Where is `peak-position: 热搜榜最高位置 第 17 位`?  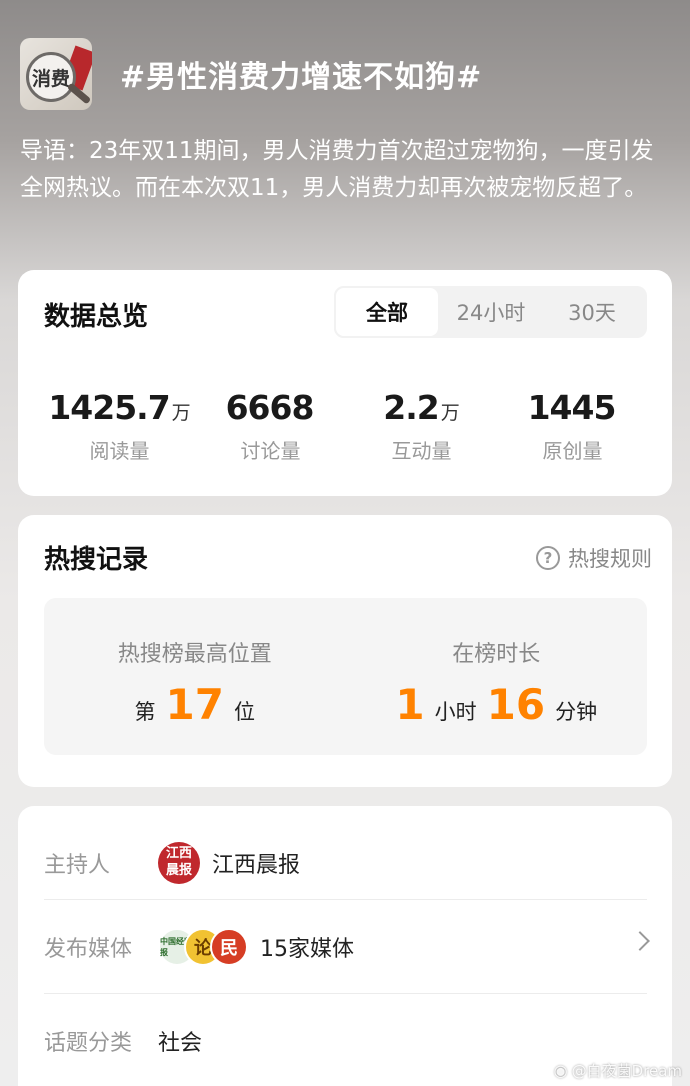
peak-position: 热搜榜最高位置 第 17 位 is located at coordinates (195, 676).